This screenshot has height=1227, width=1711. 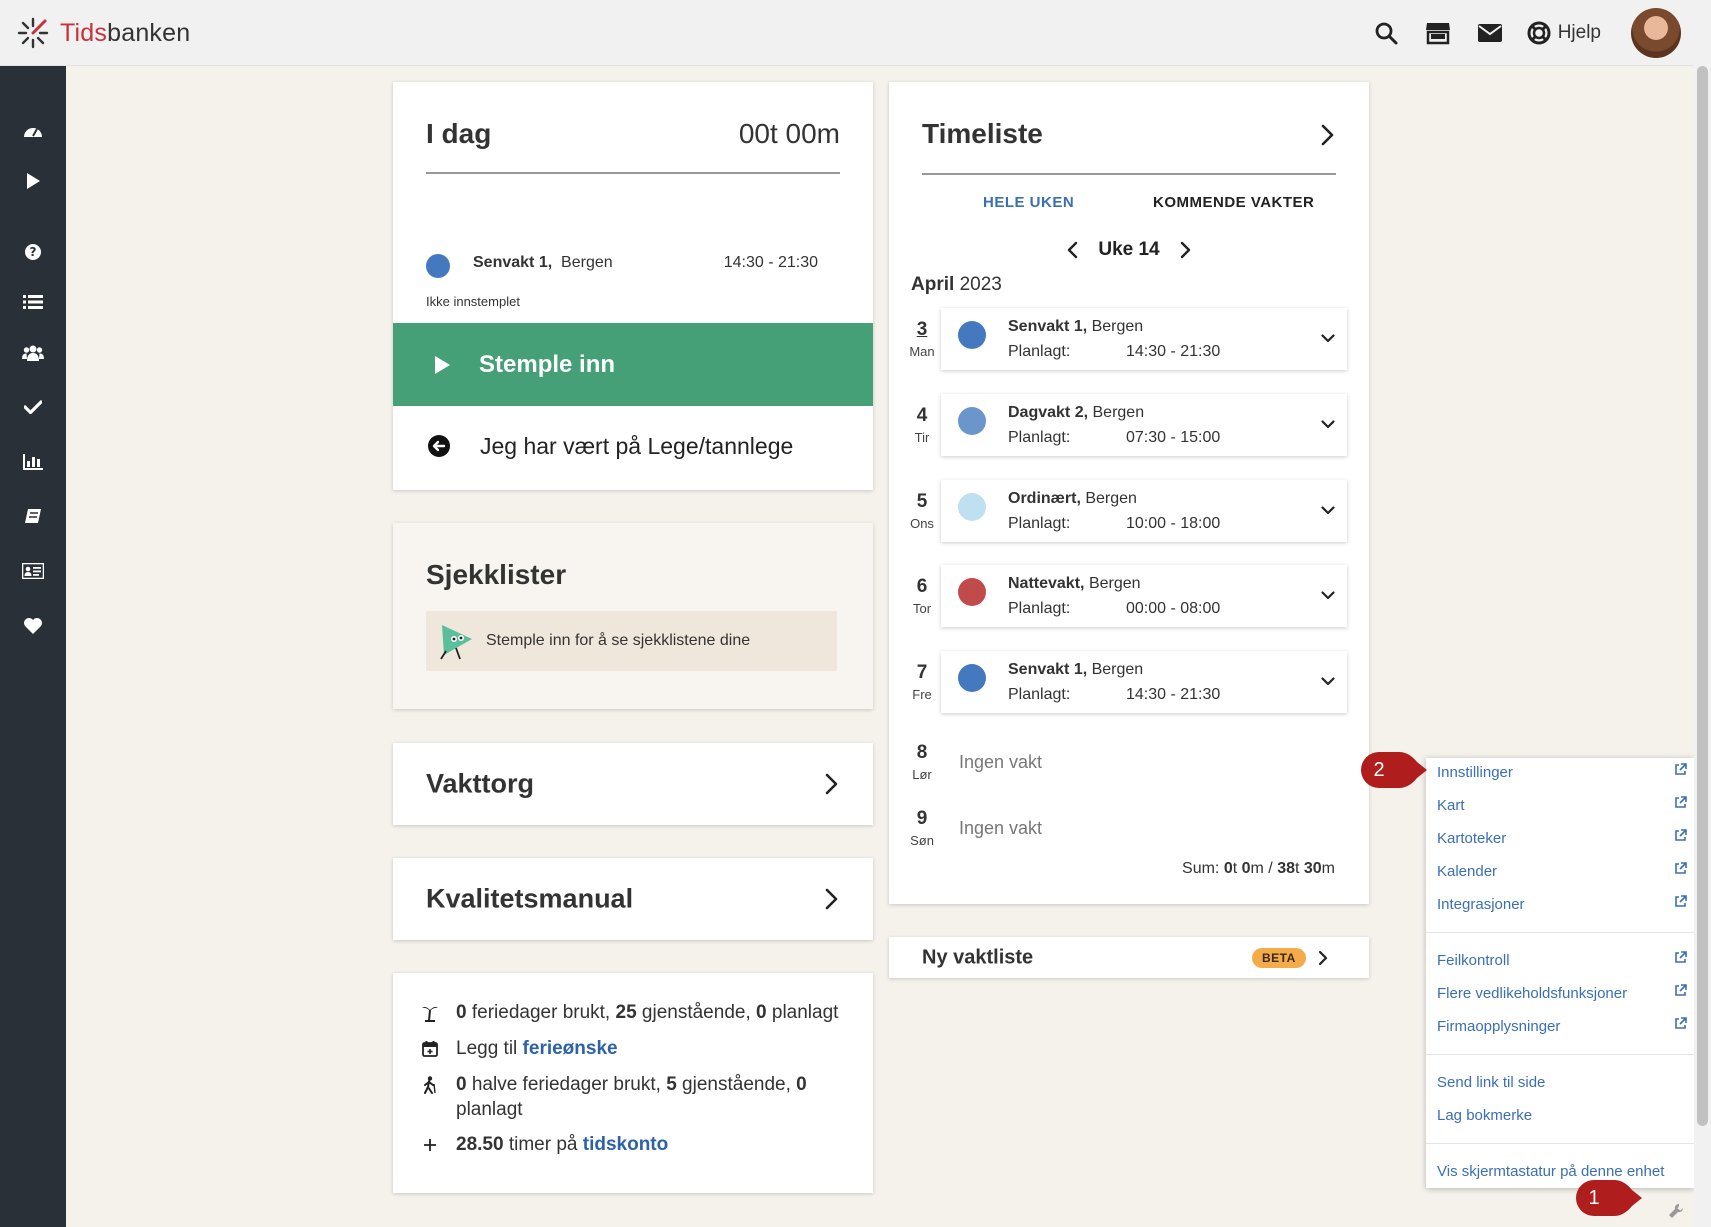 I want to click on menu-item: Innstillinger, so click(x=1562, y=772).